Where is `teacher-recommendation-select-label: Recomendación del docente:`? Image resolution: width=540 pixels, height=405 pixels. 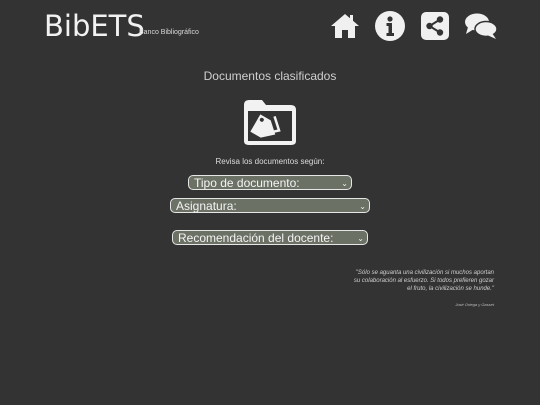 teacher-recommendation-select-label: Recomendación del docente: is located at coordinates (256, 238).